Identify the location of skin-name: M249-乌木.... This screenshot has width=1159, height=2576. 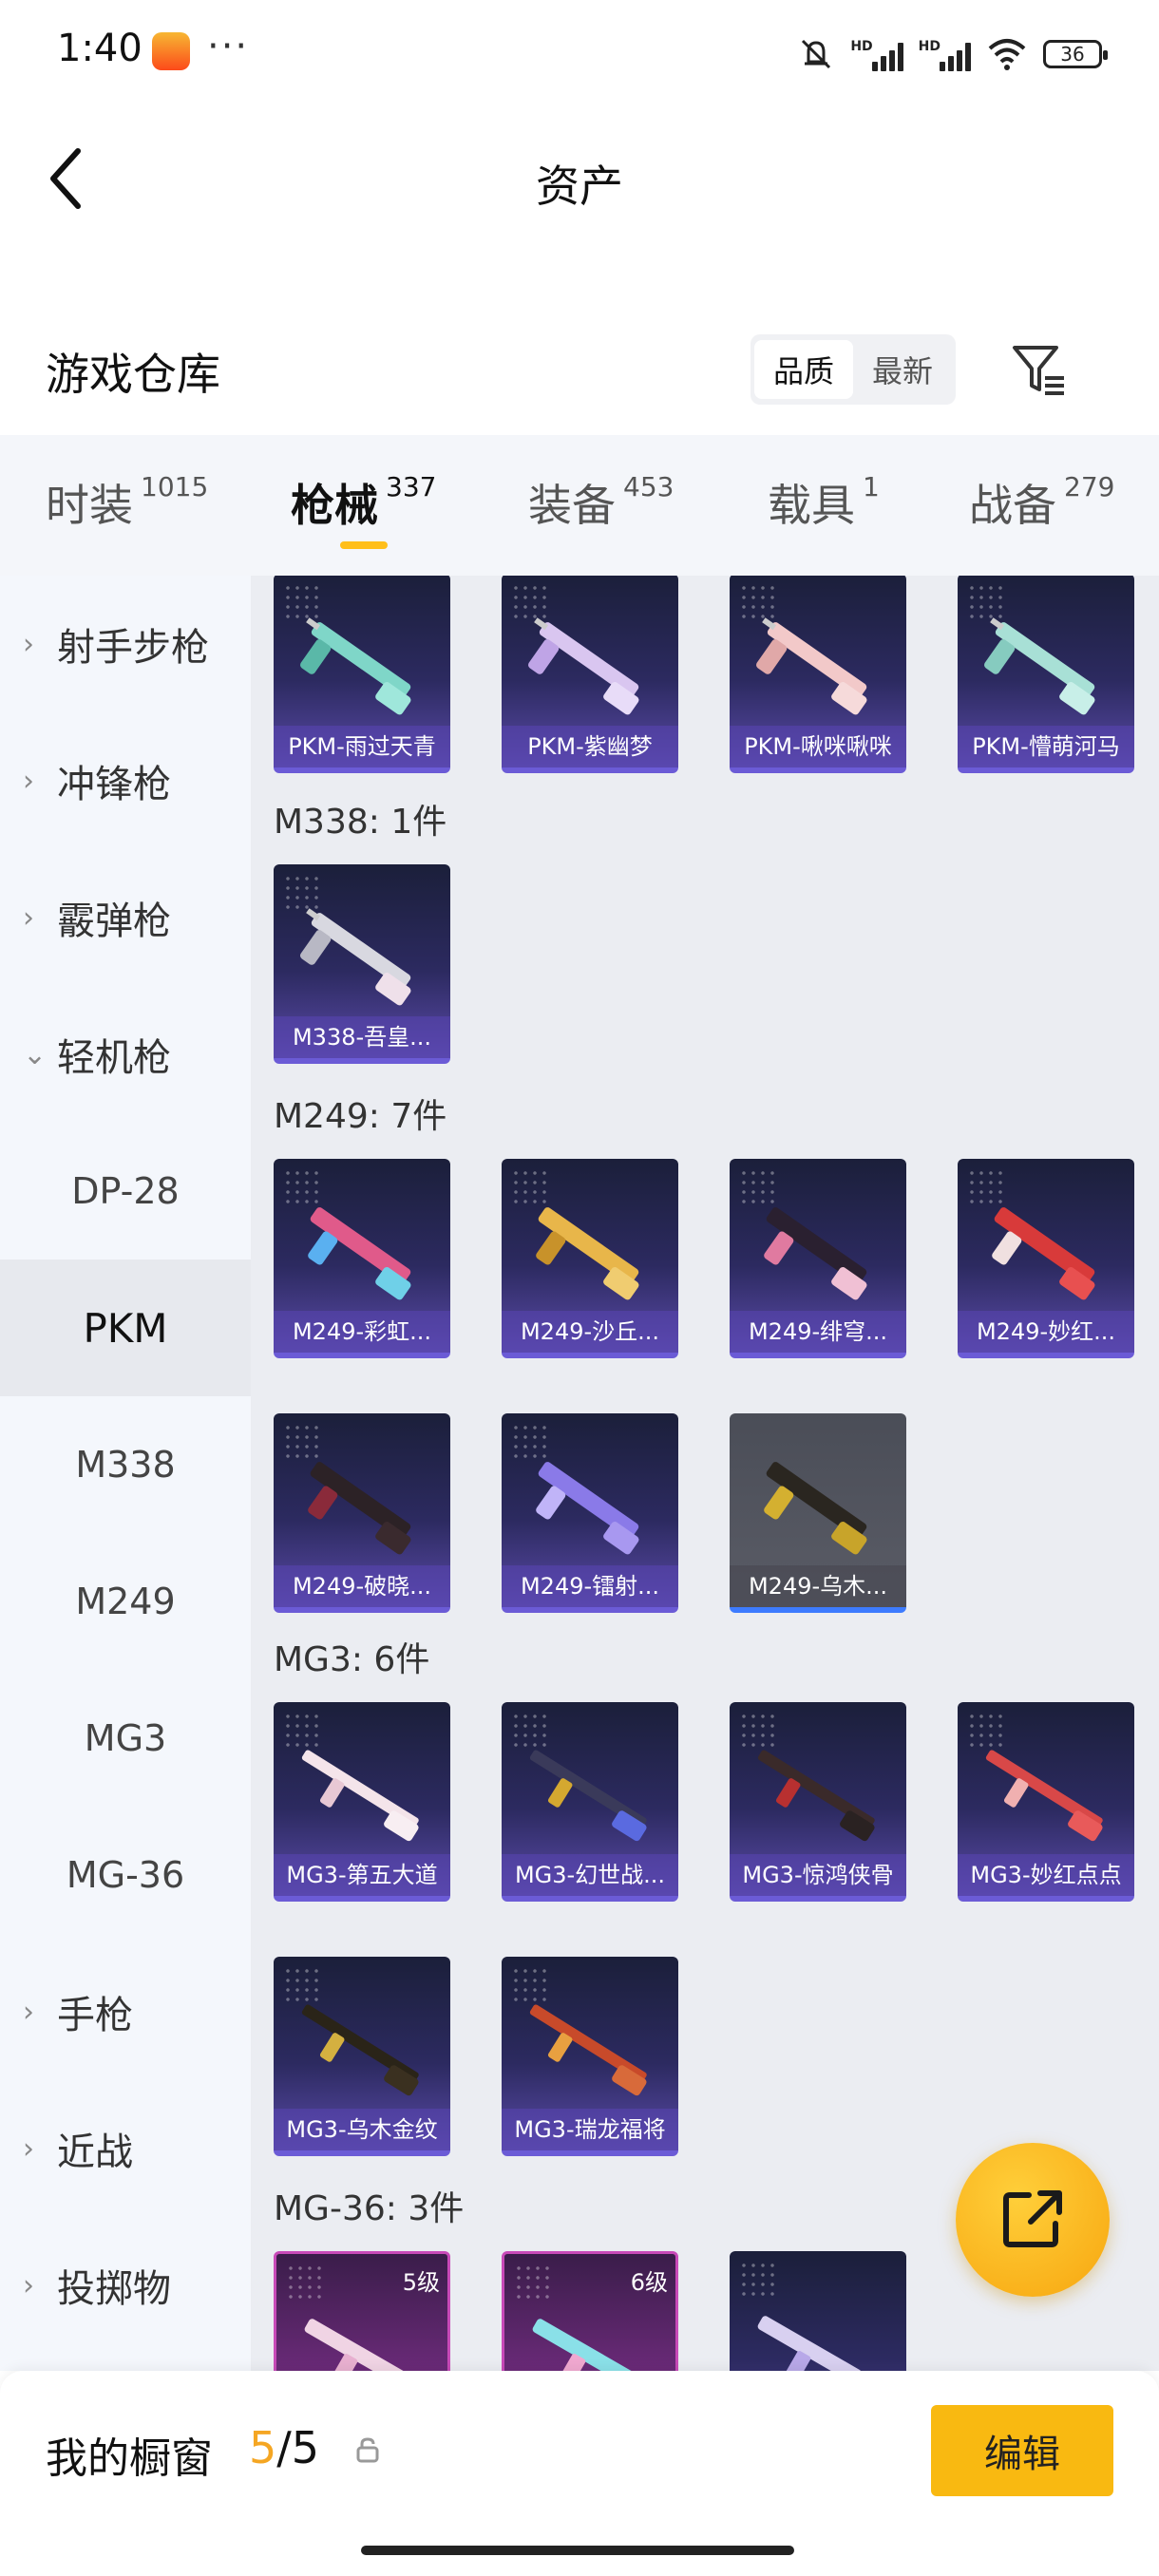
(818, 1586).